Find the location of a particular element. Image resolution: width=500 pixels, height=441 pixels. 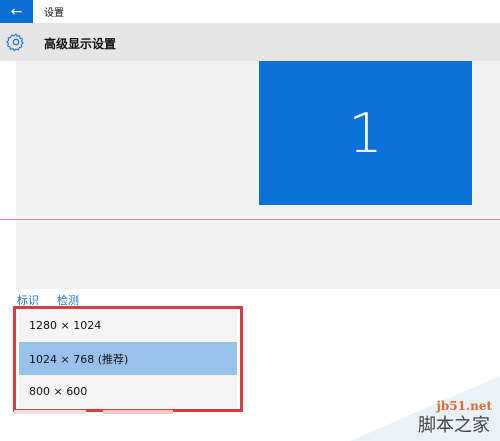

arrow-left-icon: ← is located at coordinates (16, 11).